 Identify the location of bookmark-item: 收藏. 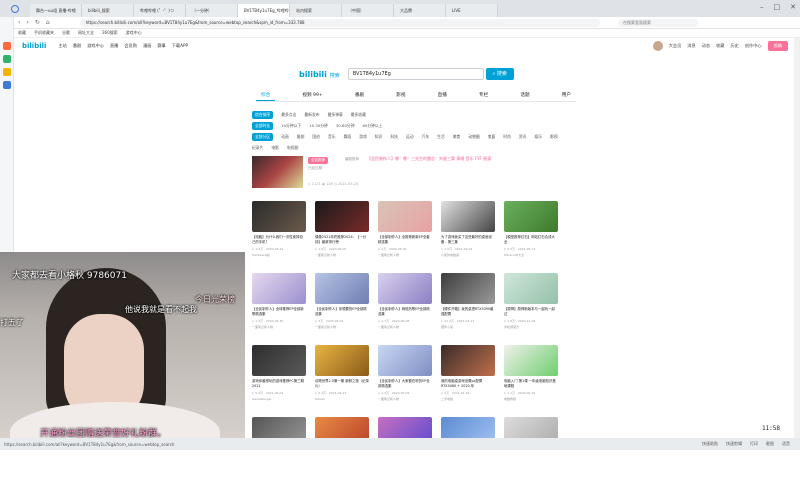
(22, 33).